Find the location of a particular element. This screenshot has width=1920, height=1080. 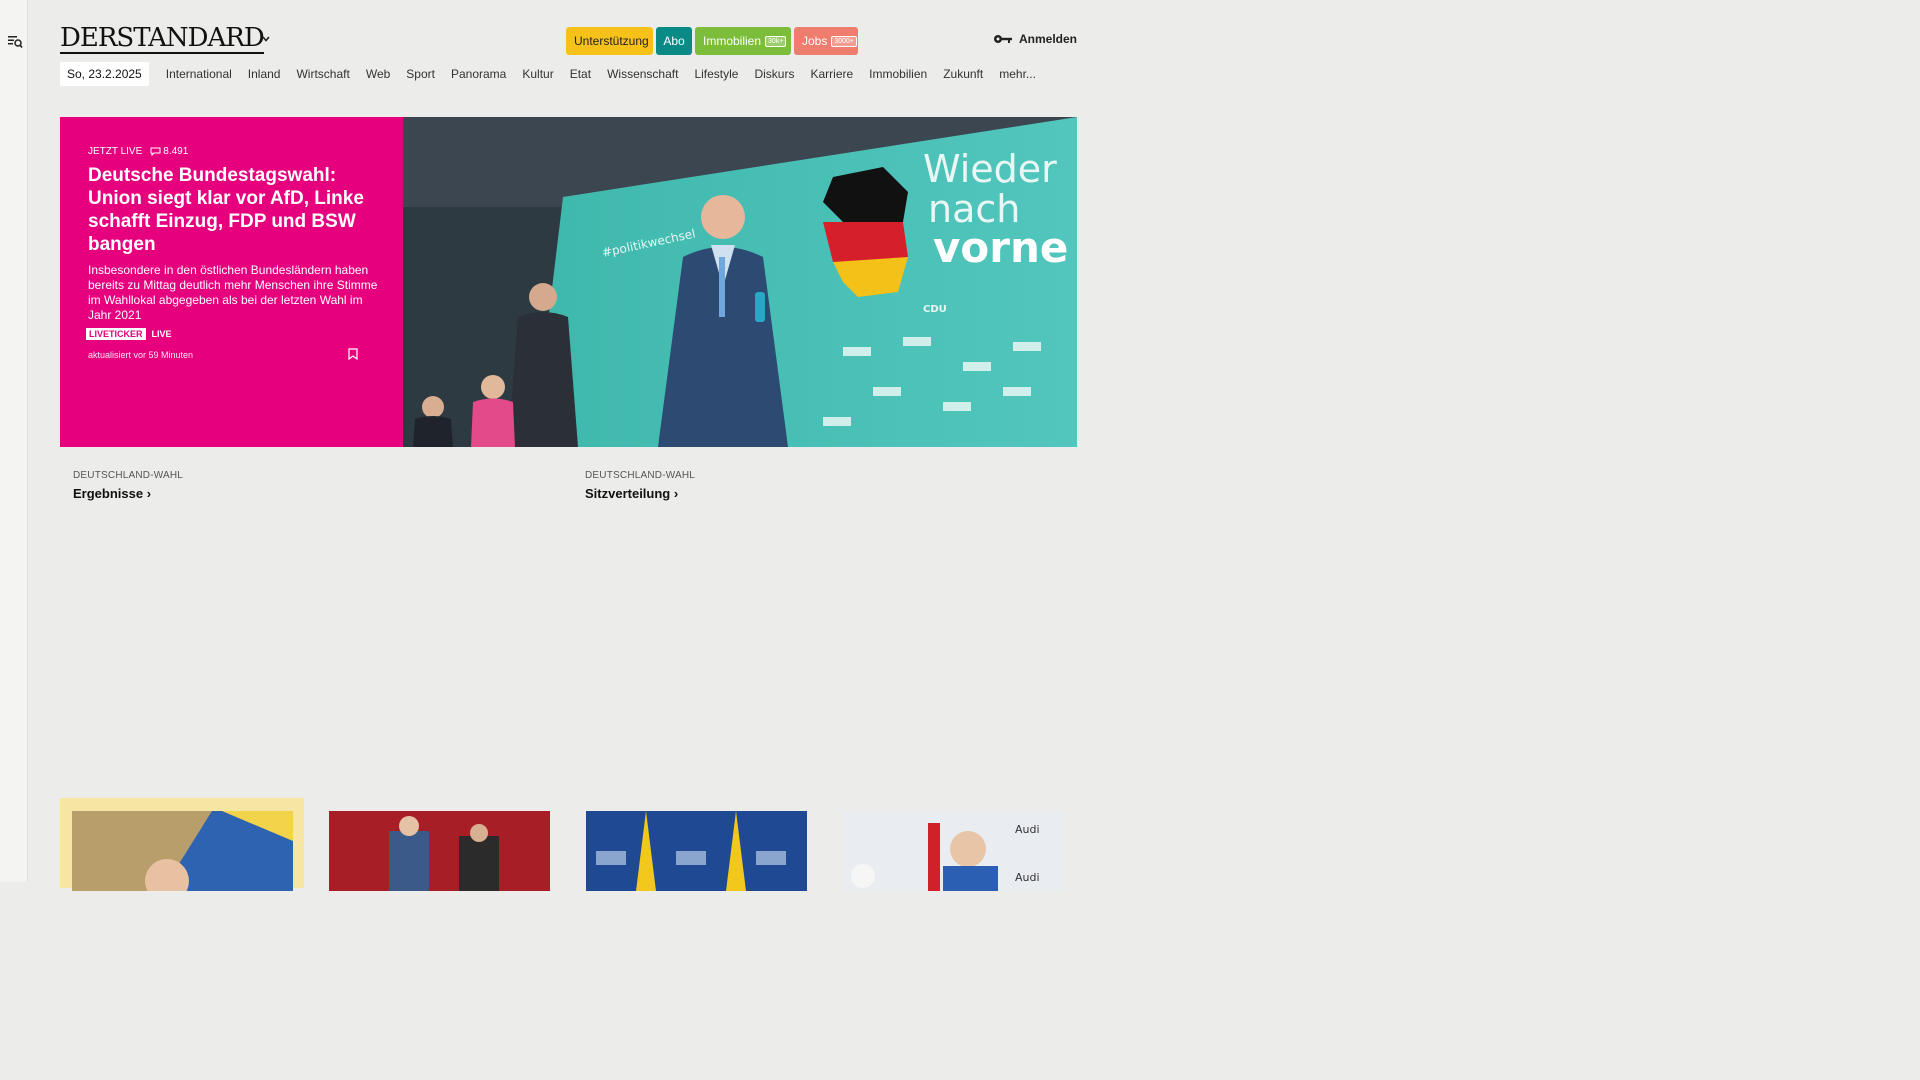

related-link-results: DEUTSCHLAND-WAHL Ergebnisse › is located at coordinates (128, 485).